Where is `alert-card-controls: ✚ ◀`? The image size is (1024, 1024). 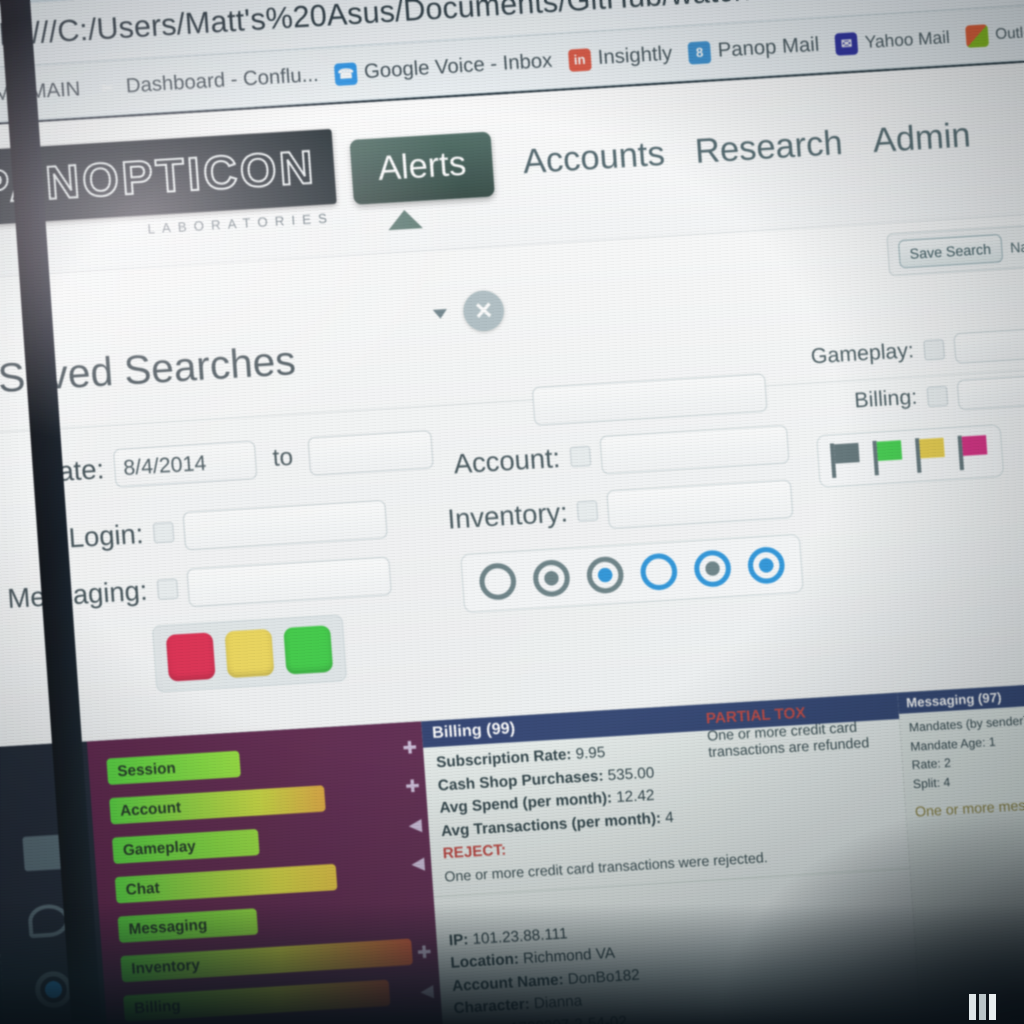
alert-card-controls: ✚ ◀ is located at coordinates (425, 963).